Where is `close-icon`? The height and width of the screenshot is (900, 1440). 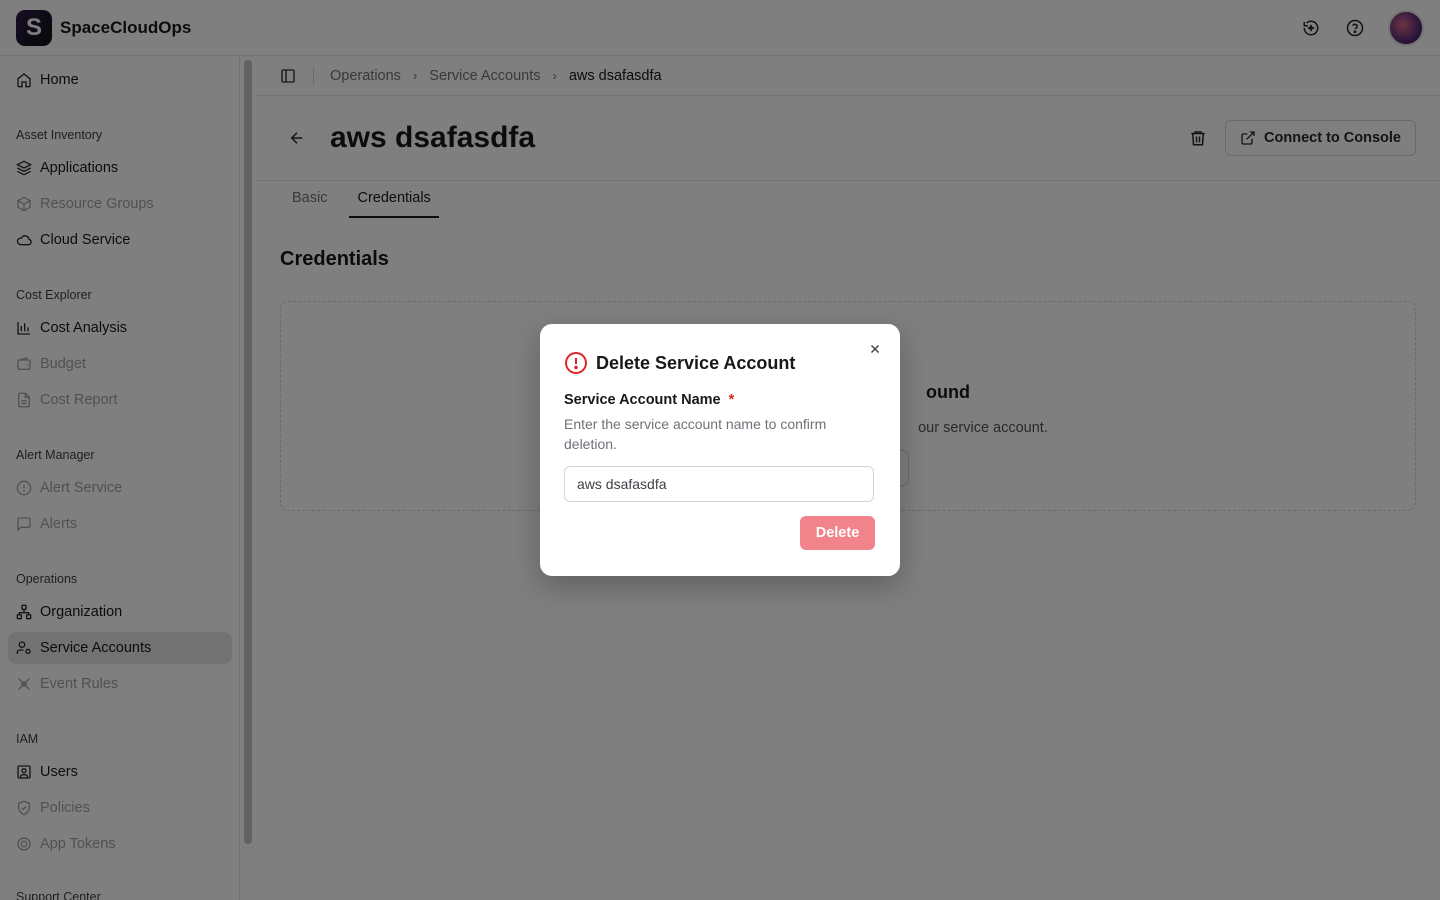 close-icon is located at coordinates (875, 349).